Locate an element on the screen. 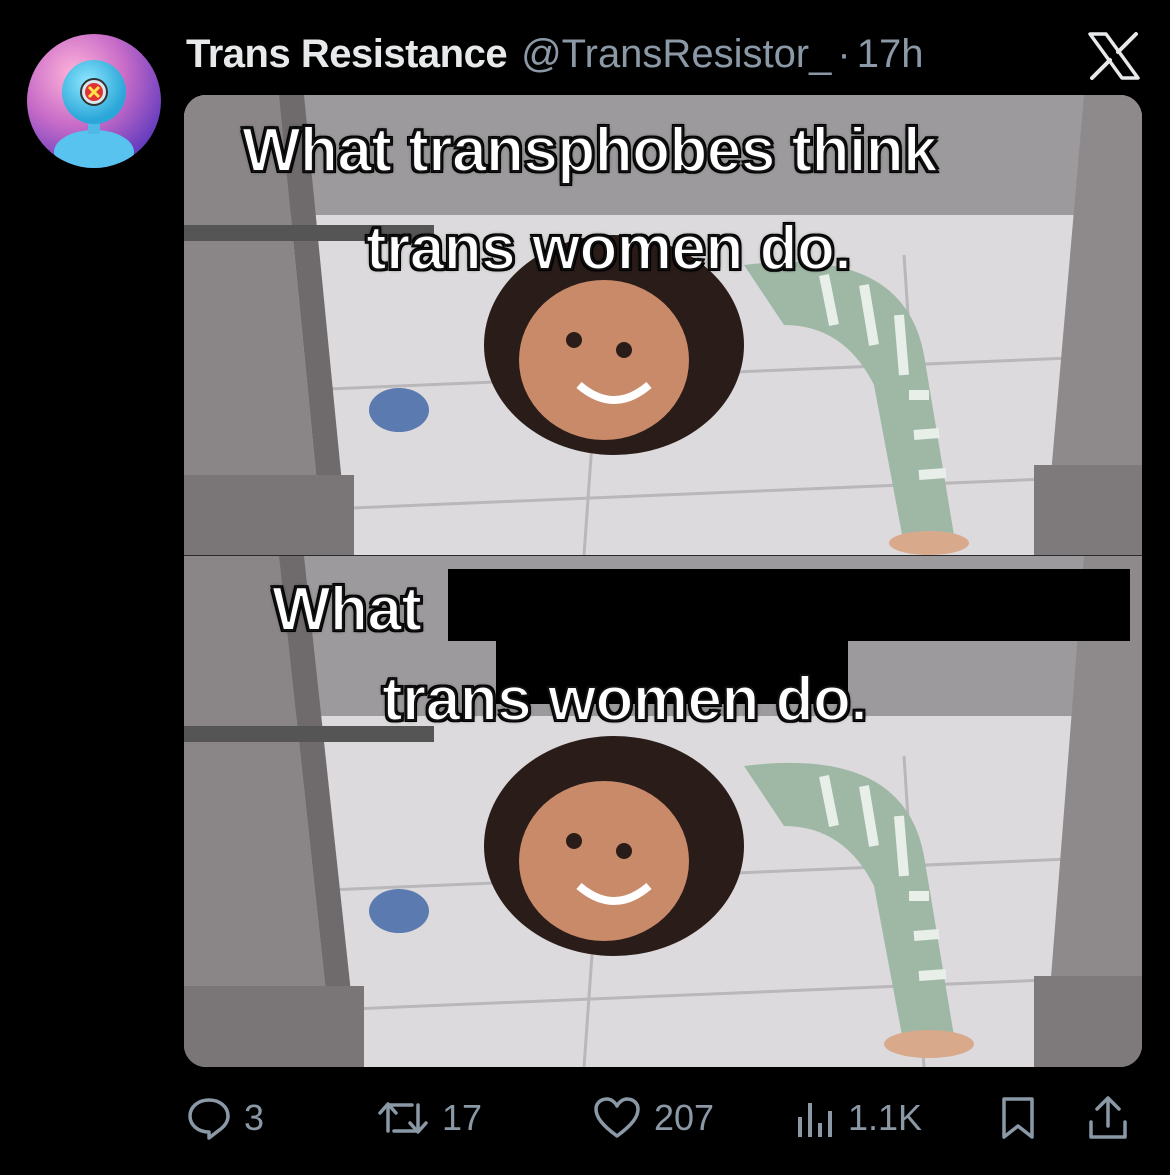 Image resolution: width=1170 pixels, height=1175 pixels. reply-button: 3 is located at coordinates (225, 1118).